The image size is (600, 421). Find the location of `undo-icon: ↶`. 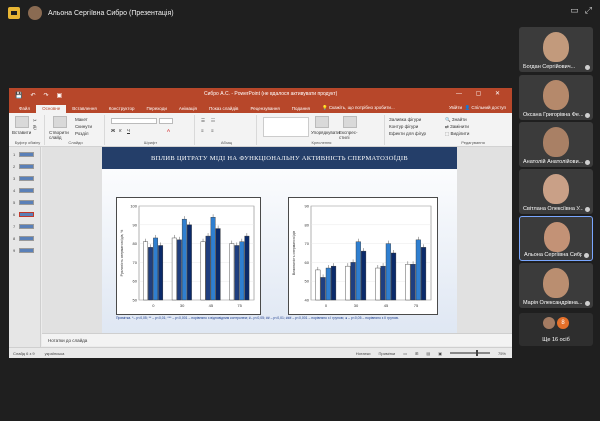

undo-icon: ↶ is located at coordinates (32, 95).